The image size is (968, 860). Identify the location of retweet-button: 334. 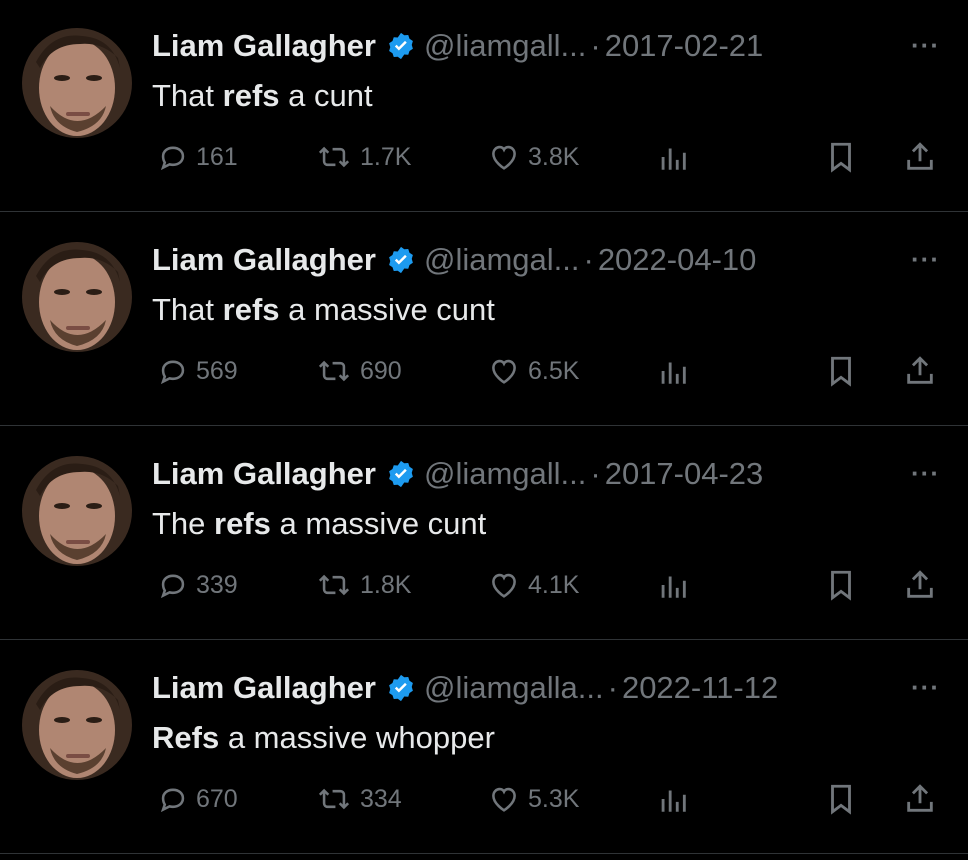
(358, 799).